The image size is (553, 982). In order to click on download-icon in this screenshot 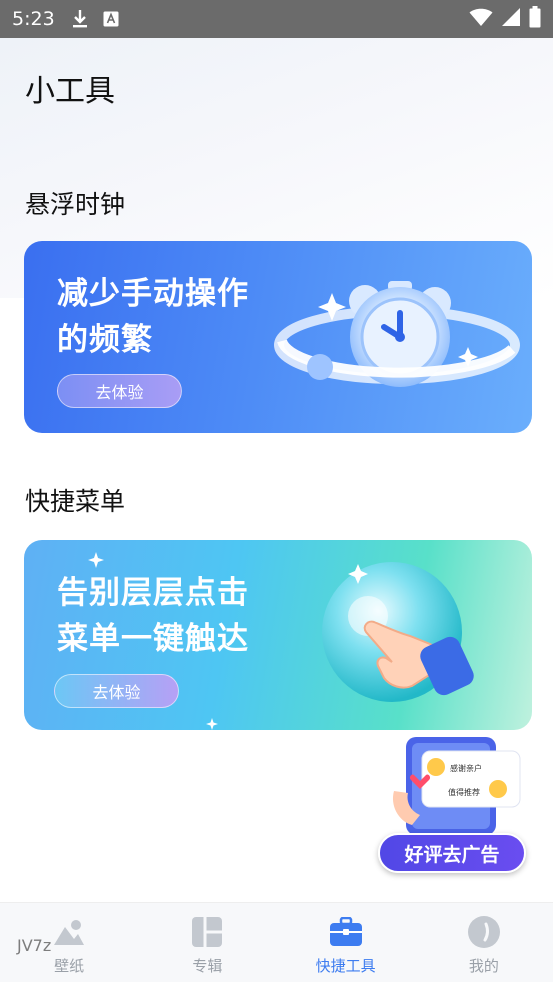, I will do `click(80, 19)`.